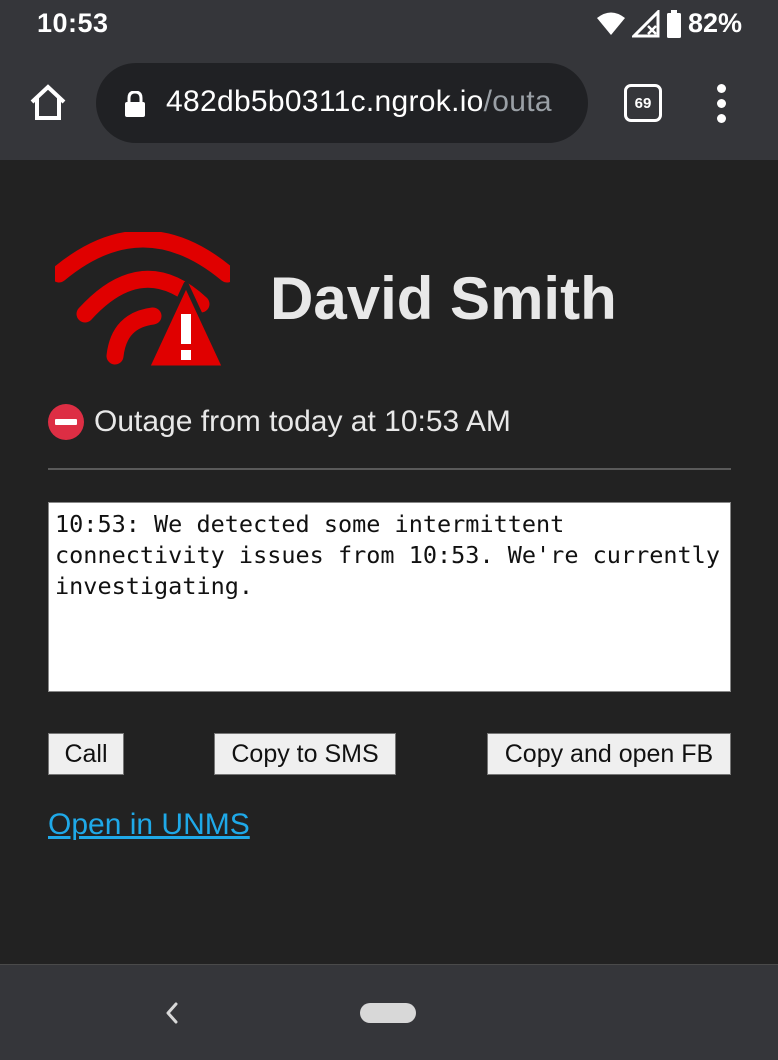 Image resolution: width=778 pixels, height=1060 pixels. I want to click on address-bar: 482db5b0311c.ngrok.io/outa, so click(342, 103).